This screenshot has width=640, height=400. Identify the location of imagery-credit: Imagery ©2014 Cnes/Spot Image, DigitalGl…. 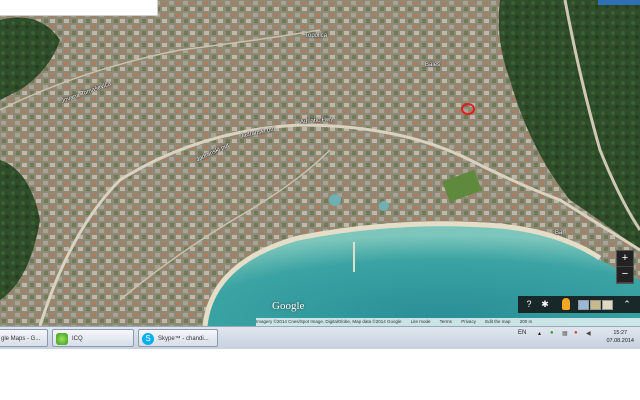
(329, 321).